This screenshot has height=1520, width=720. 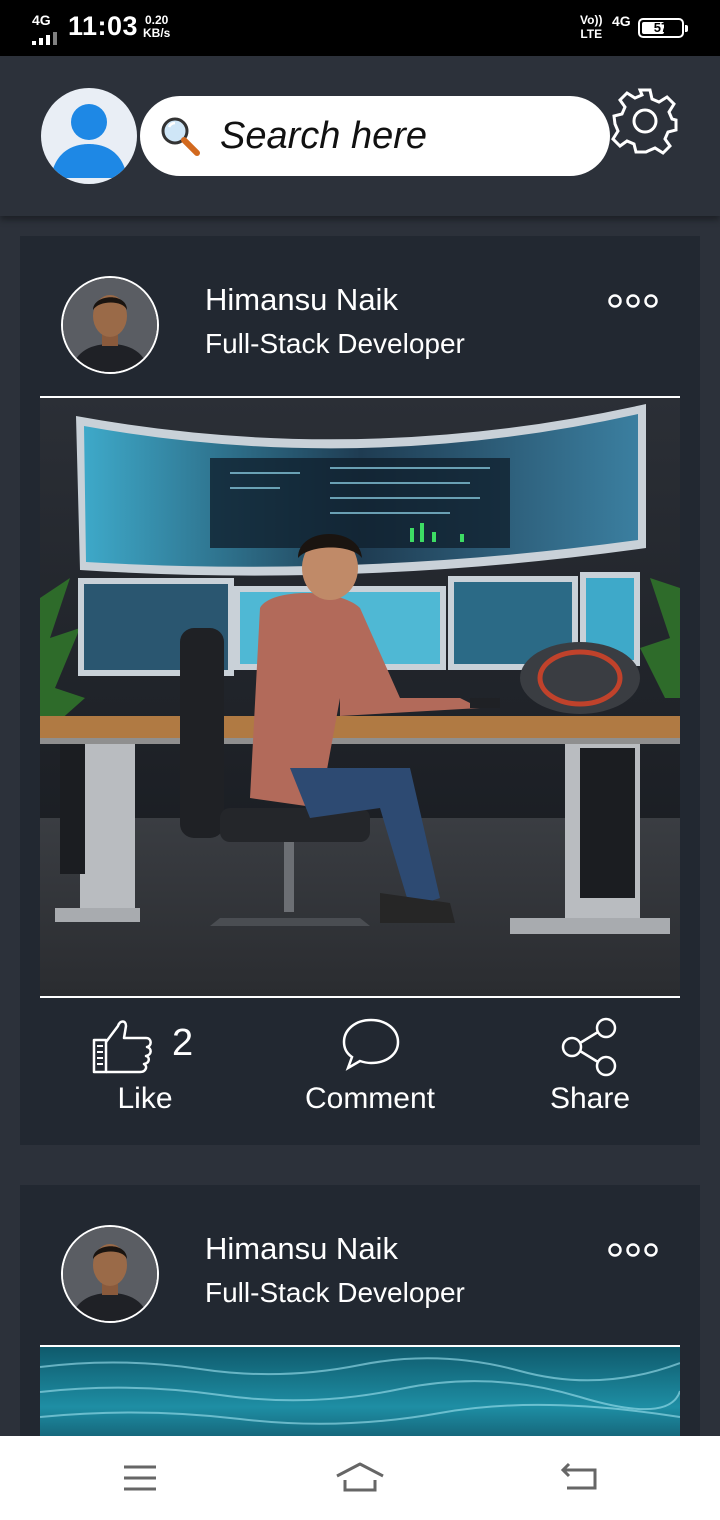 What do you see at coordinates (591, 34) in the screenshot?
I see `volte-bottom: LTE` at bounding box center [591, 34].